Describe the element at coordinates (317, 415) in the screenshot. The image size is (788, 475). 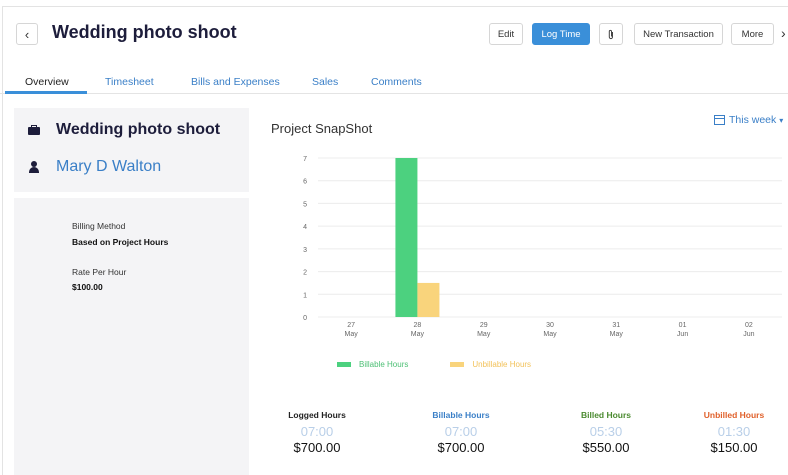
I see `stat-label: Logged Hours` at that location.